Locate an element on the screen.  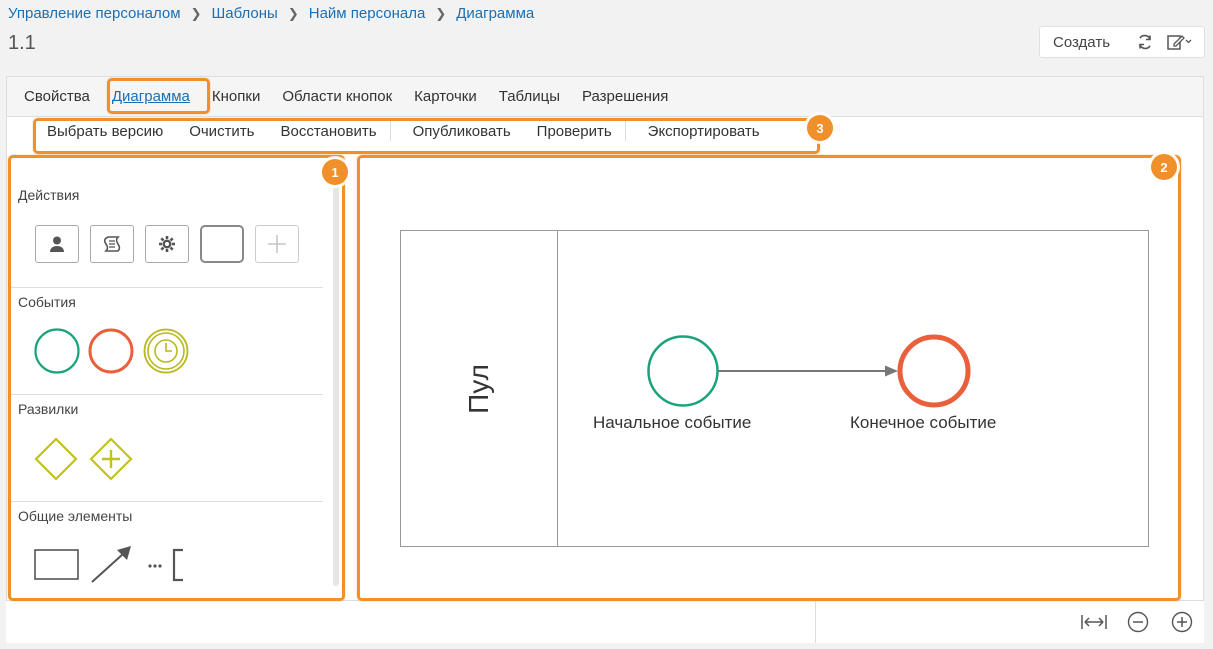
select-version-button: Выбрать версию is located at coordinates (108, 131).